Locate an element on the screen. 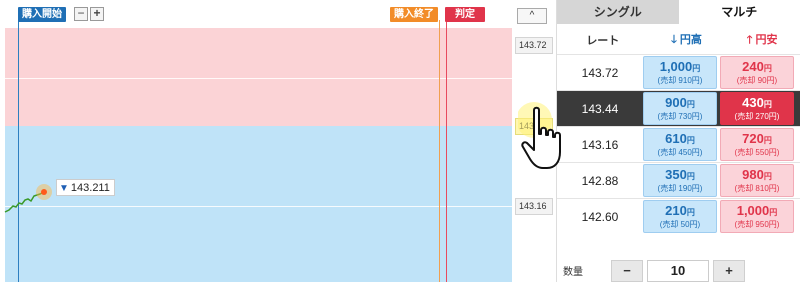 This screenshot has height=282, width=800. table-row: 142.60 210円 (売却 50円) 1,000円 (売却 950円) is located at coordinates (678, 216).